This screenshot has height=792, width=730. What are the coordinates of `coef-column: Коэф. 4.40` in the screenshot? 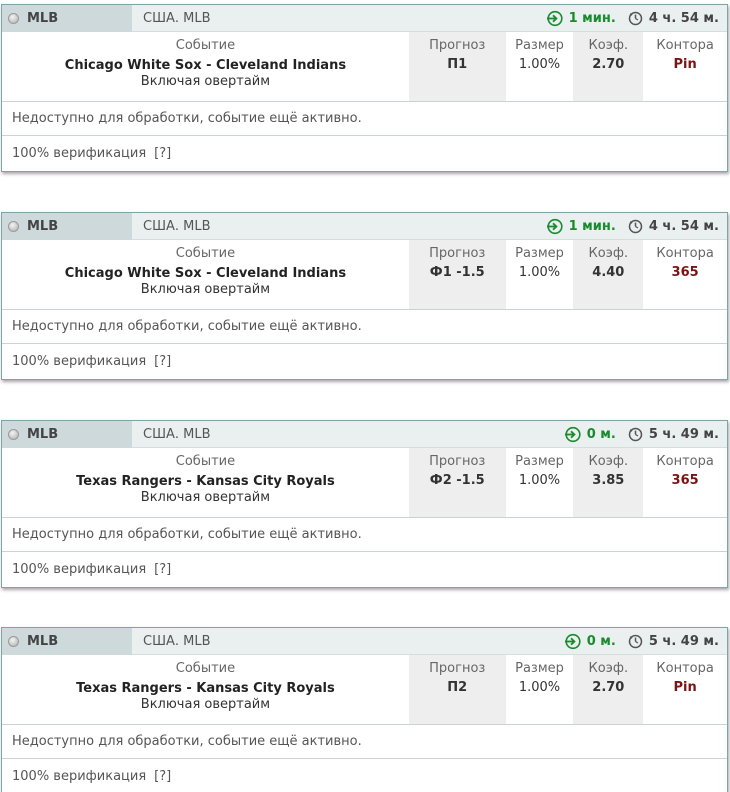 It's located at (608, 274).